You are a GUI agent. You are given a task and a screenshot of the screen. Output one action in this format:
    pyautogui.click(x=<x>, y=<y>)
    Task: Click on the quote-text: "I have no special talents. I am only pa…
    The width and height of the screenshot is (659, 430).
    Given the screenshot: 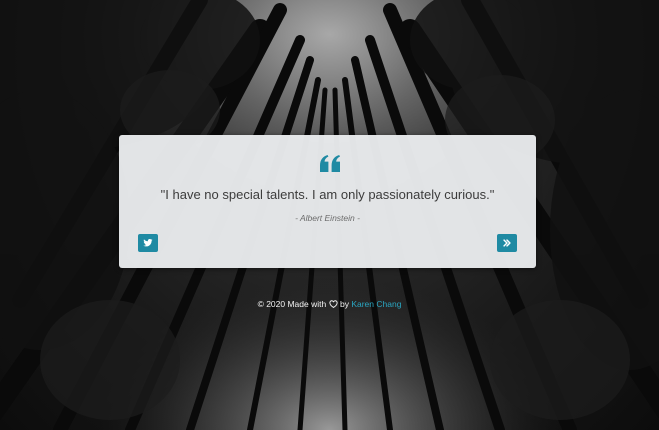 What is the action you would take?
    pyautogui.click(x=327, y=194)
    